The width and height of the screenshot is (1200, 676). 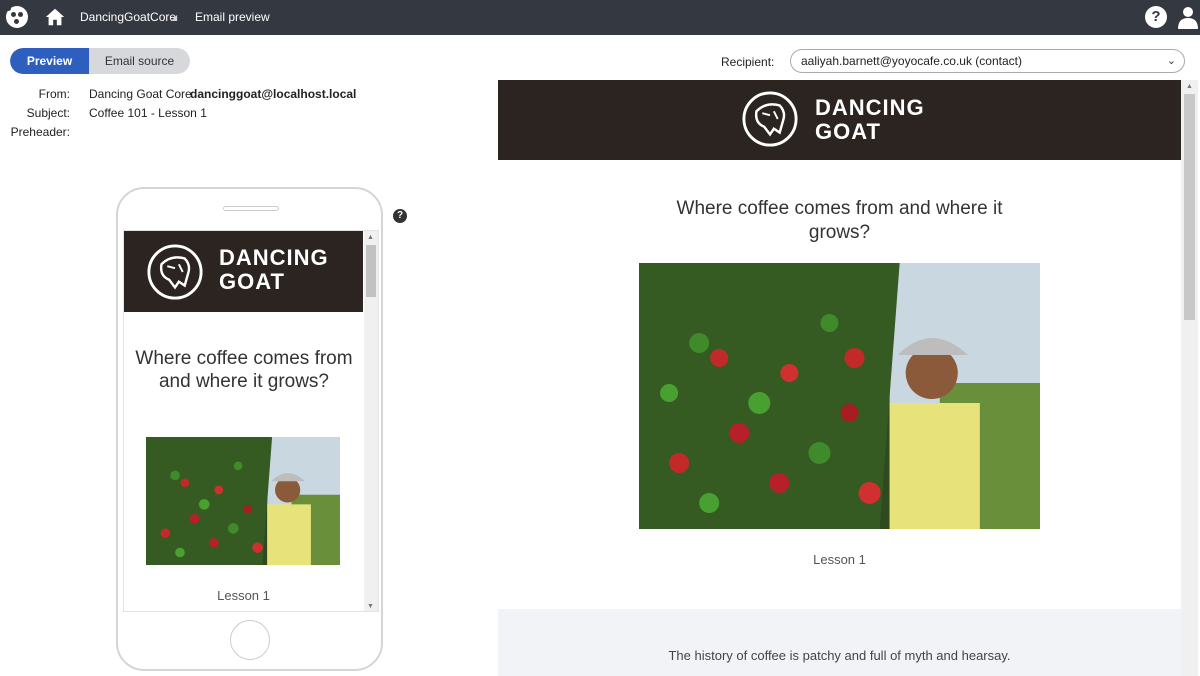 What do you see at coordinates (370, 606) in the screenshot?
I see `scroll-down-icon: ▼` at bounding box center [370, 606].